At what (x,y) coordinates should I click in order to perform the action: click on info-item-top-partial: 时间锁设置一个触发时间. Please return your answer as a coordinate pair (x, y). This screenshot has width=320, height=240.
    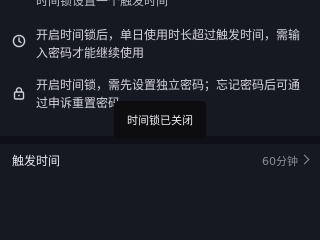
    Looking at the image, I should click on (160, 4).